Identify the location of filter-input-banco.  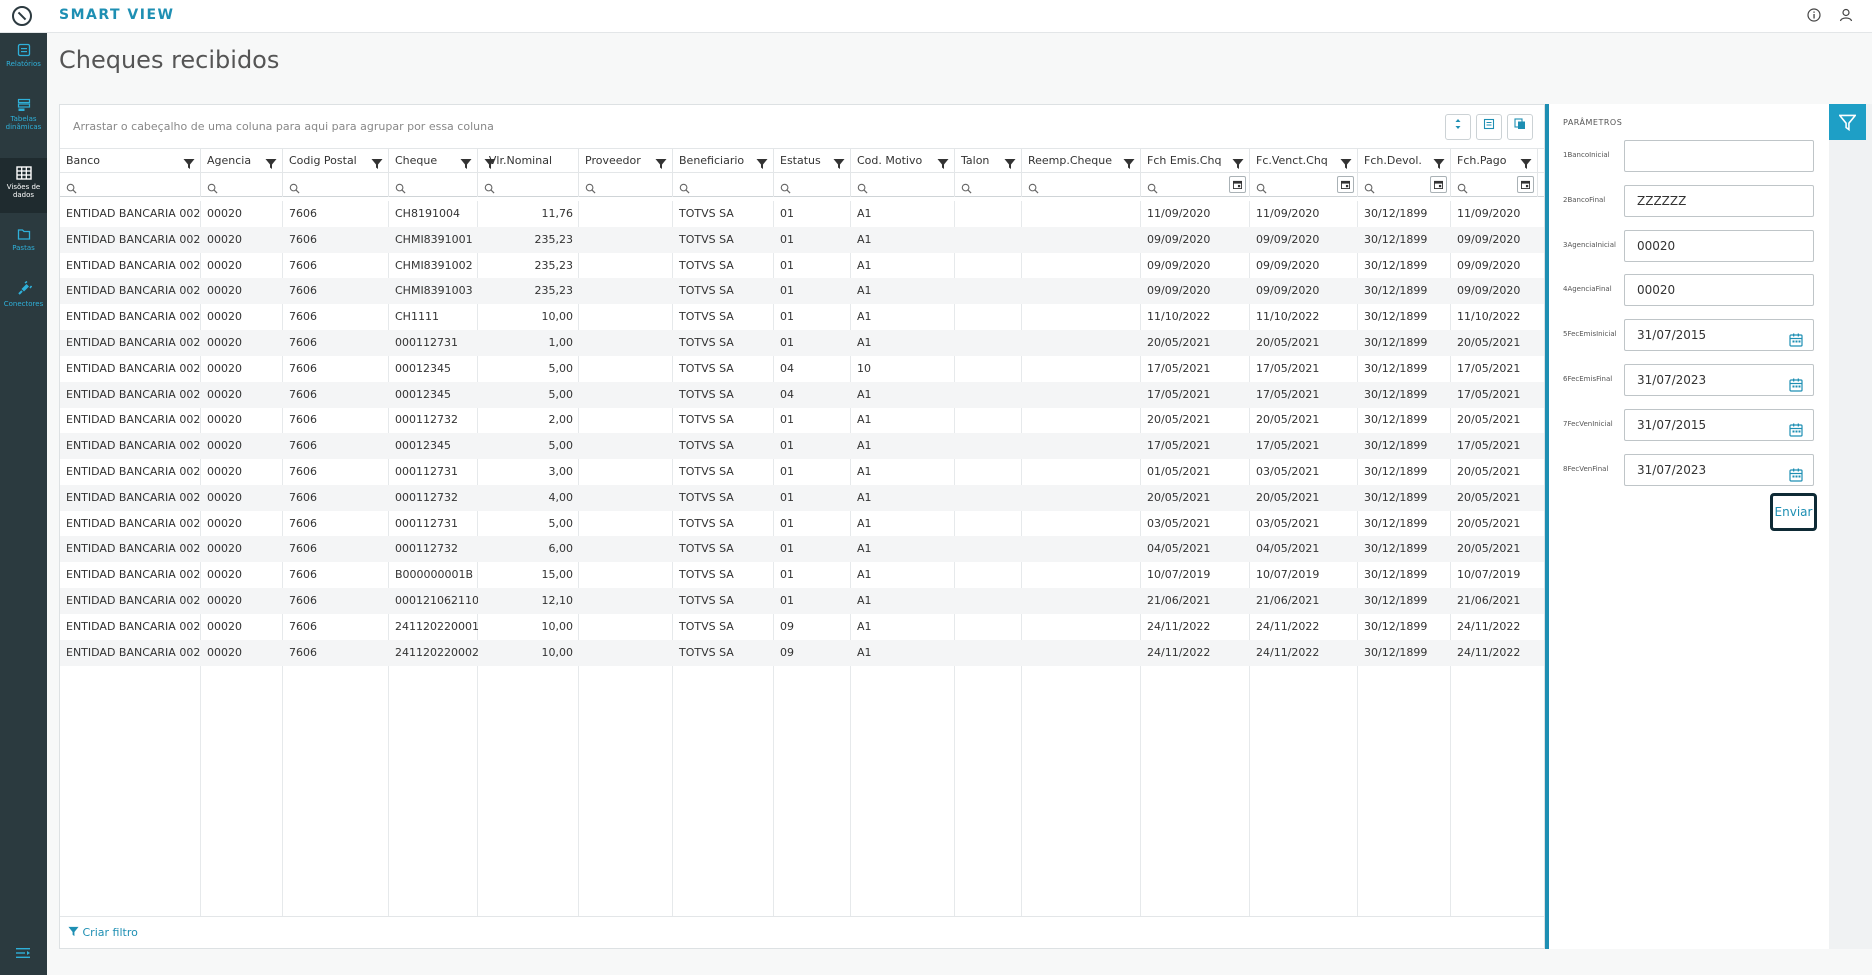
(130, 185).